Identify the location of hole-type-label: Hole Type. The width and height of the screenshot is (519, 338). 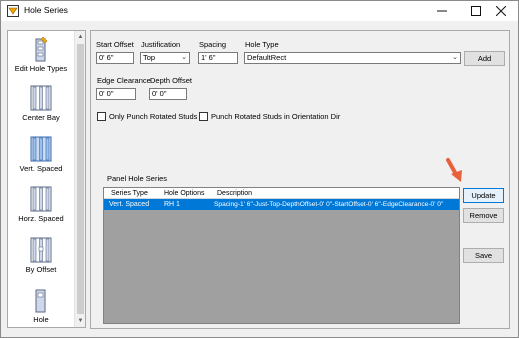
(262, 44).